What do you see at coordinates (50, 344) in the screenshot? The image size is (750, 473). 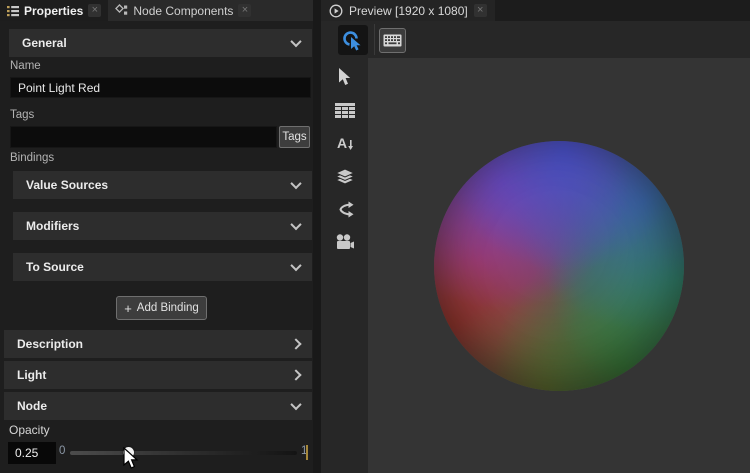 I see `section-description-label: Description` at bounding box center [50, 344].